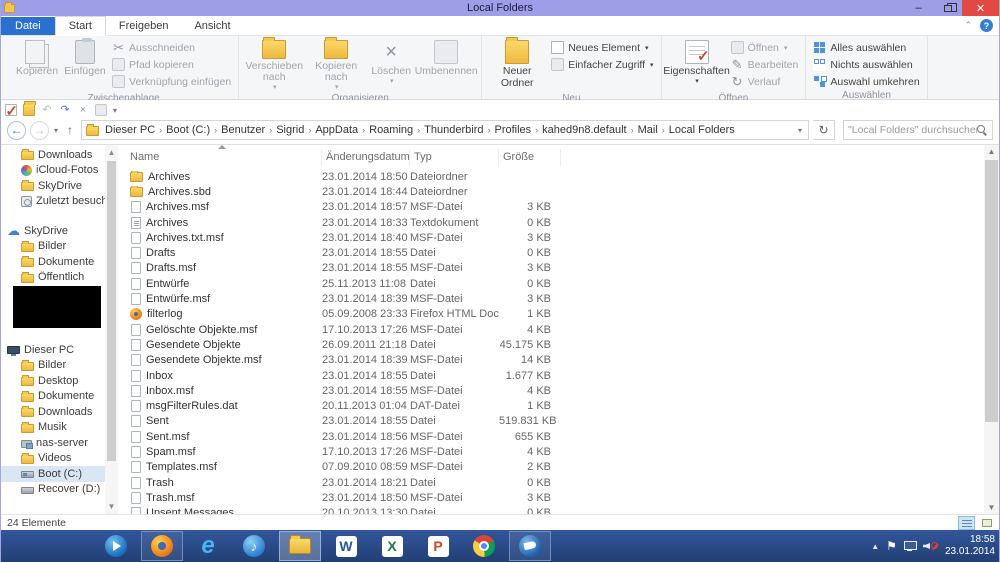 The image size is (1000, 562). Describe the element at coordinates (115, 110) in the screenshot. I see `qat-customize-icon: ▾` at that location.